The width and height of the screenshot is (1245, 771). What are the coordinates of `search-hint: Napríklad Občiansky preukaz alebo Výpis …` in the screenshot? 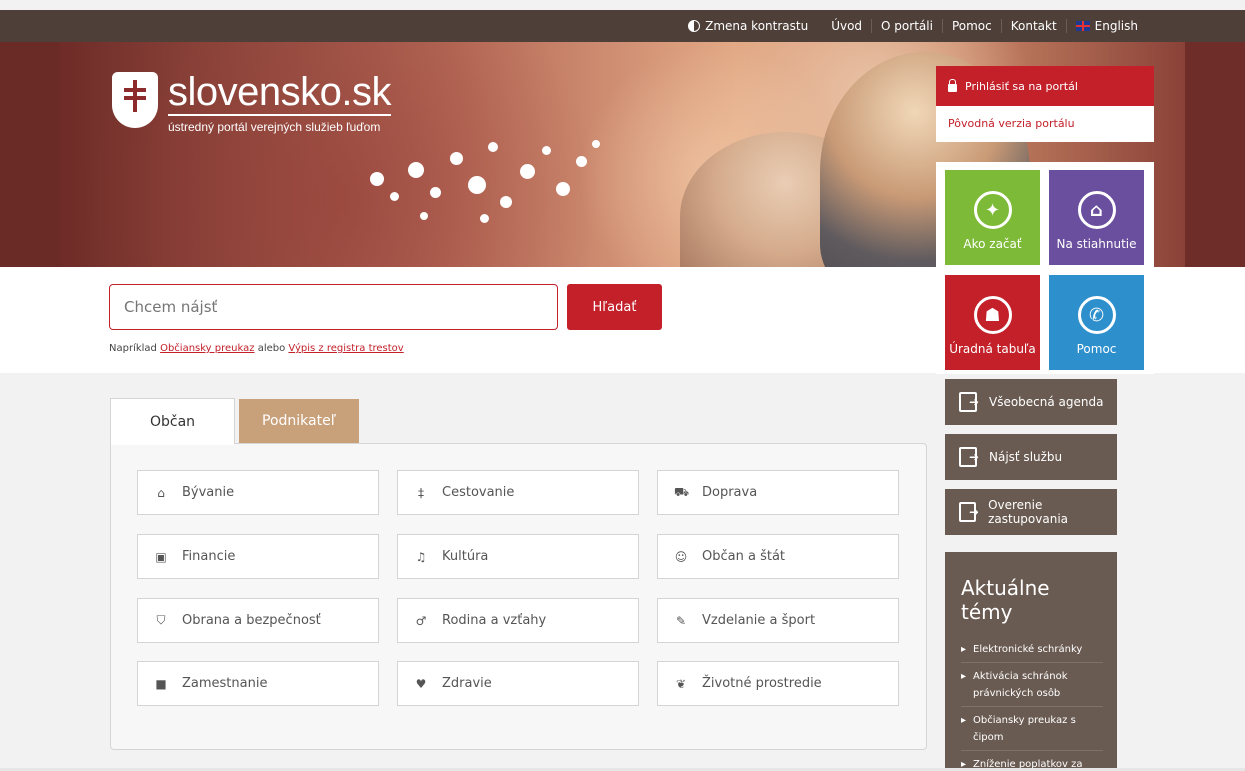 It's located at (256, 348).